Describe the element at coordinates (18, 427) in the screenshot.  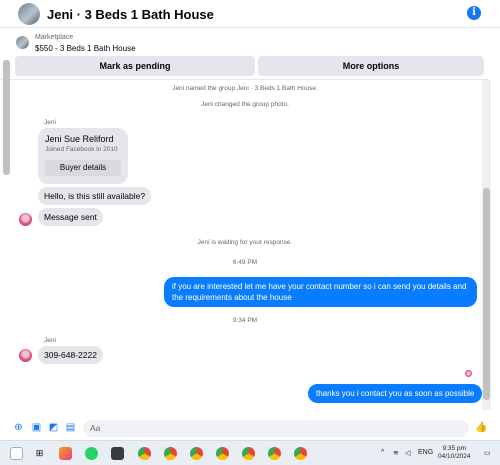
I see `plus-icon: ⊕` at that location.